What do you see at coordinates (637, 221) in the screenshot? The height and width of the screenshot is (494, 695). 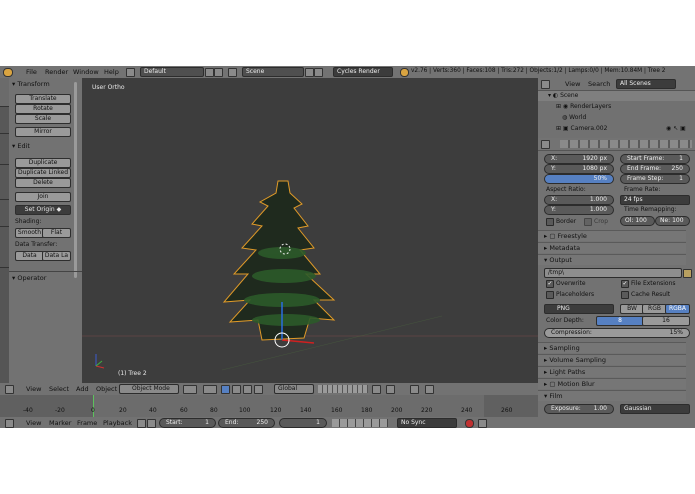 I see `time-old-field: Ol: 100` at bounding box center [637, 221].